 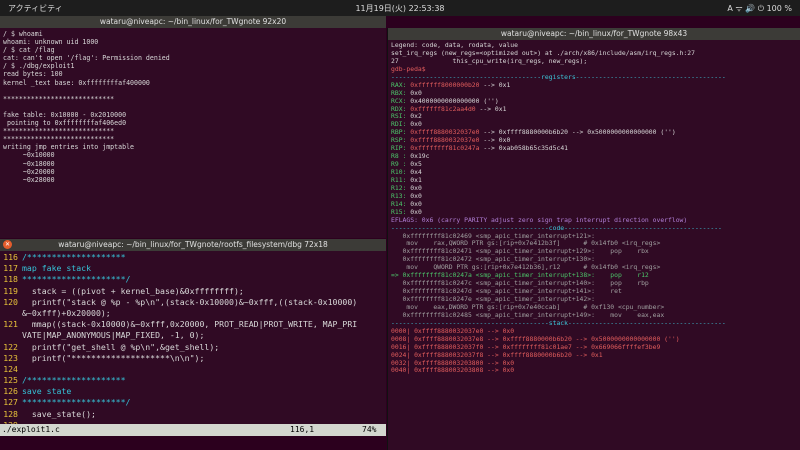 I want to click on terminal-line: / $ cat /flag, so click(x=29, y=50).